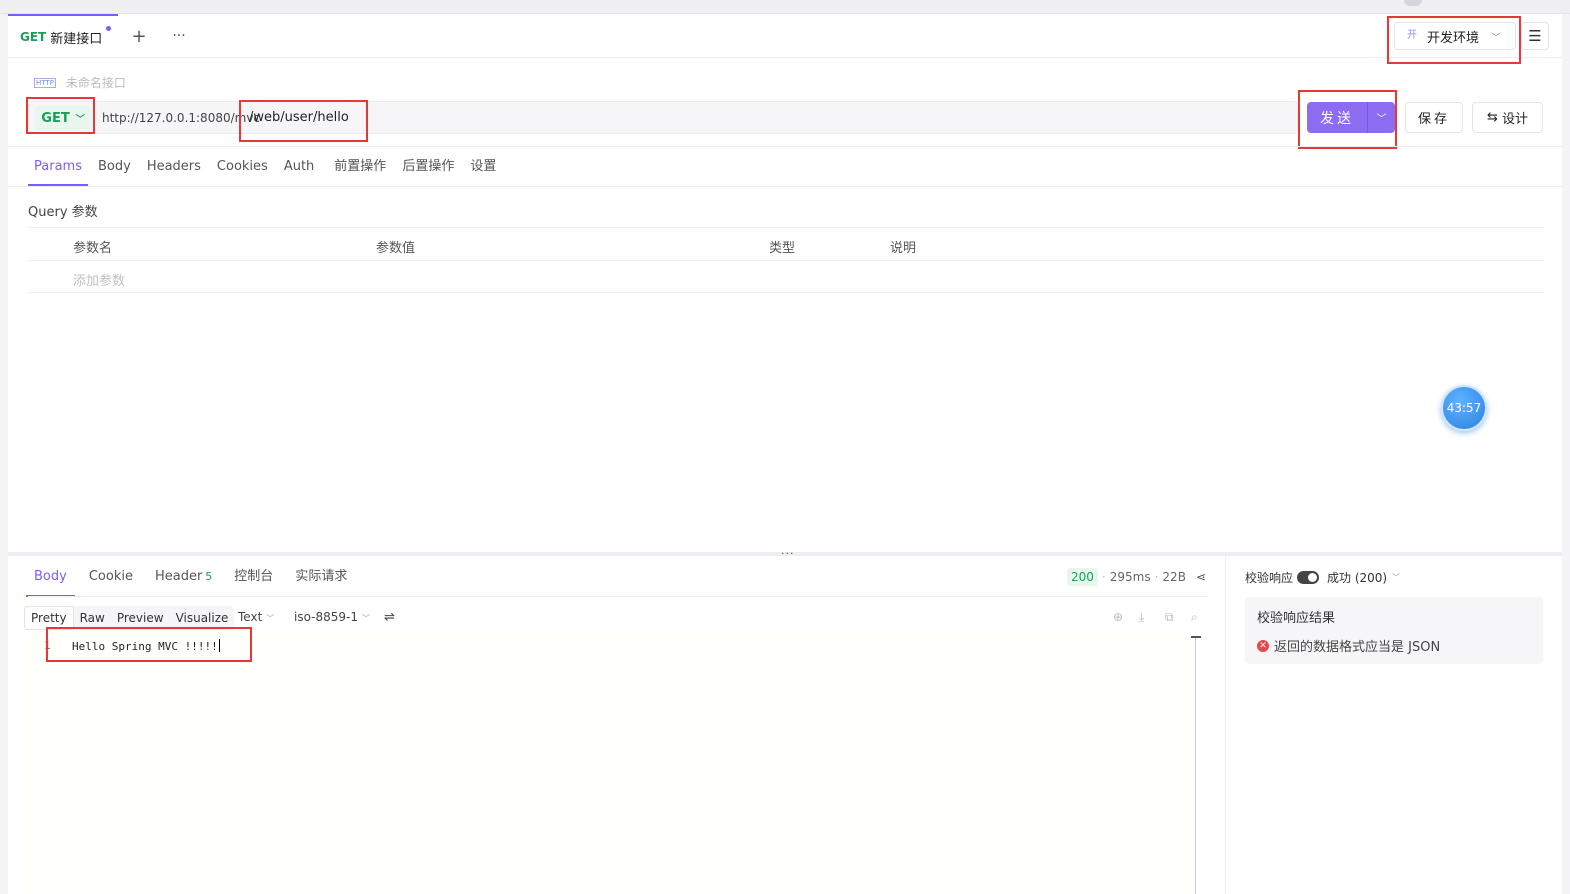 This screenshot has width=1570, height=894. Describe the element at coordinates (140, 618) in the screenshot. I see `view-preview: Preview` at that location.